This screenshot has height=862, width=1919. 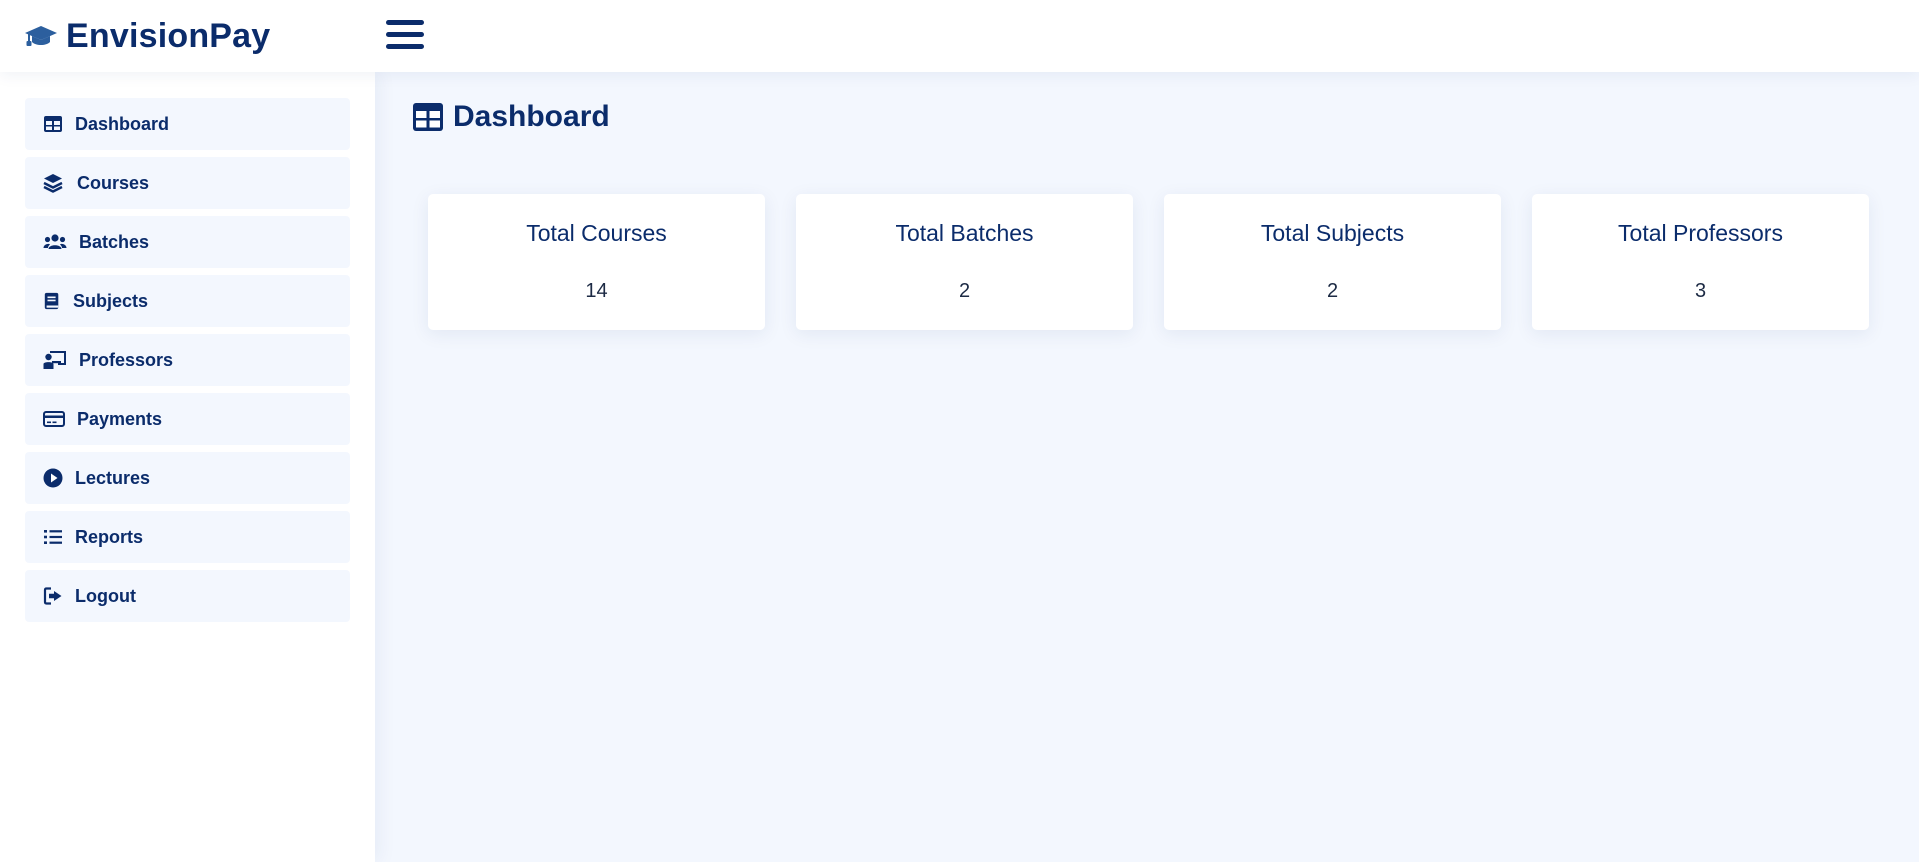 What do you see at coordinates (187, 596) in the screenshot?
I see `sidebar-item-logout: Logout` at bounding box center [187, 596].